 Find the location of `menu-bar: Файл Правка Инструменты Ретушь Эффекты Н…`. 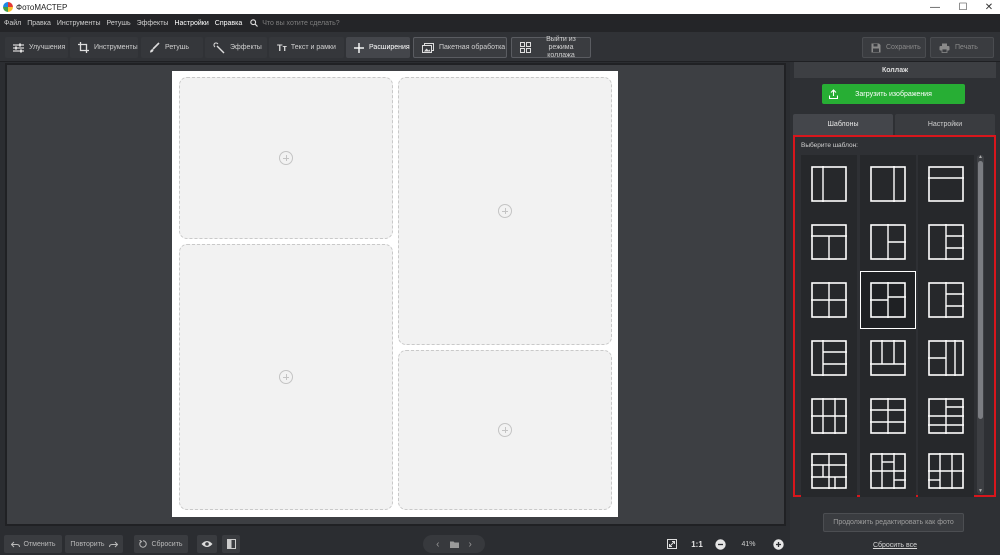

menu-bar: Файл Правка Инструменты Ретушь Эффекты Н… is located at coordinates (500, 23).